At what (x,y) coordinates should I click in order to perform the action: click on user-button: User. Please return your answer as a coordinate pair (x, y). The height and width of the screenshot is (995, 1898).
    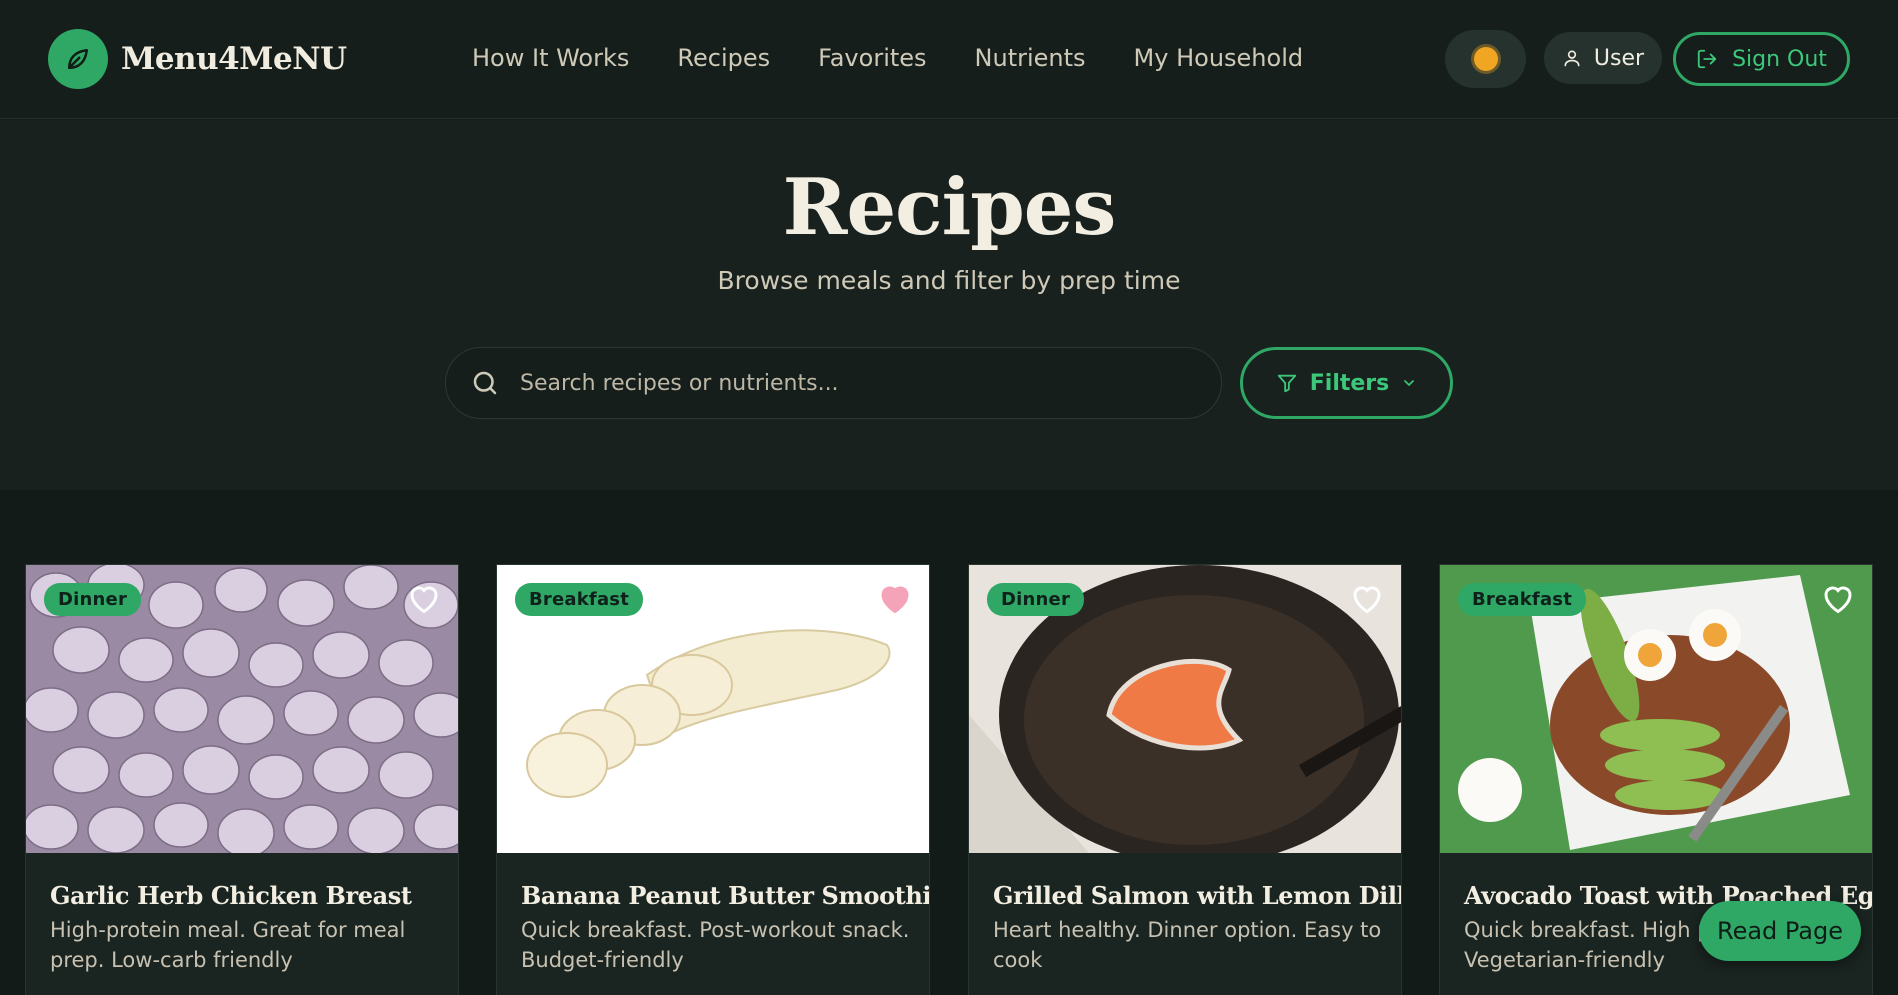
    Looking at the image, I should click on (1603, 58).